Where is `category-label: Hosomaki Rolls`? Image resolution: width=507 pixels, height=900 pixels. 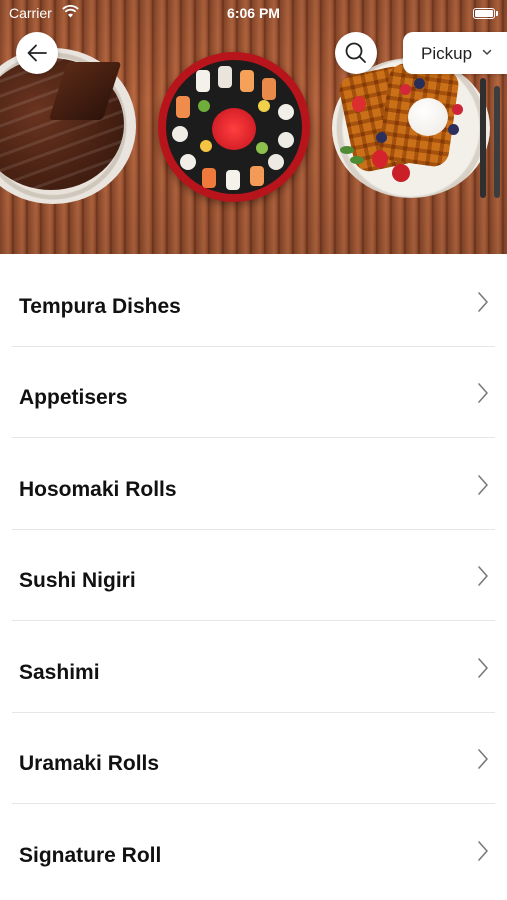 category-label: Hosomaki Rolls is located at coordinates (98, 489).